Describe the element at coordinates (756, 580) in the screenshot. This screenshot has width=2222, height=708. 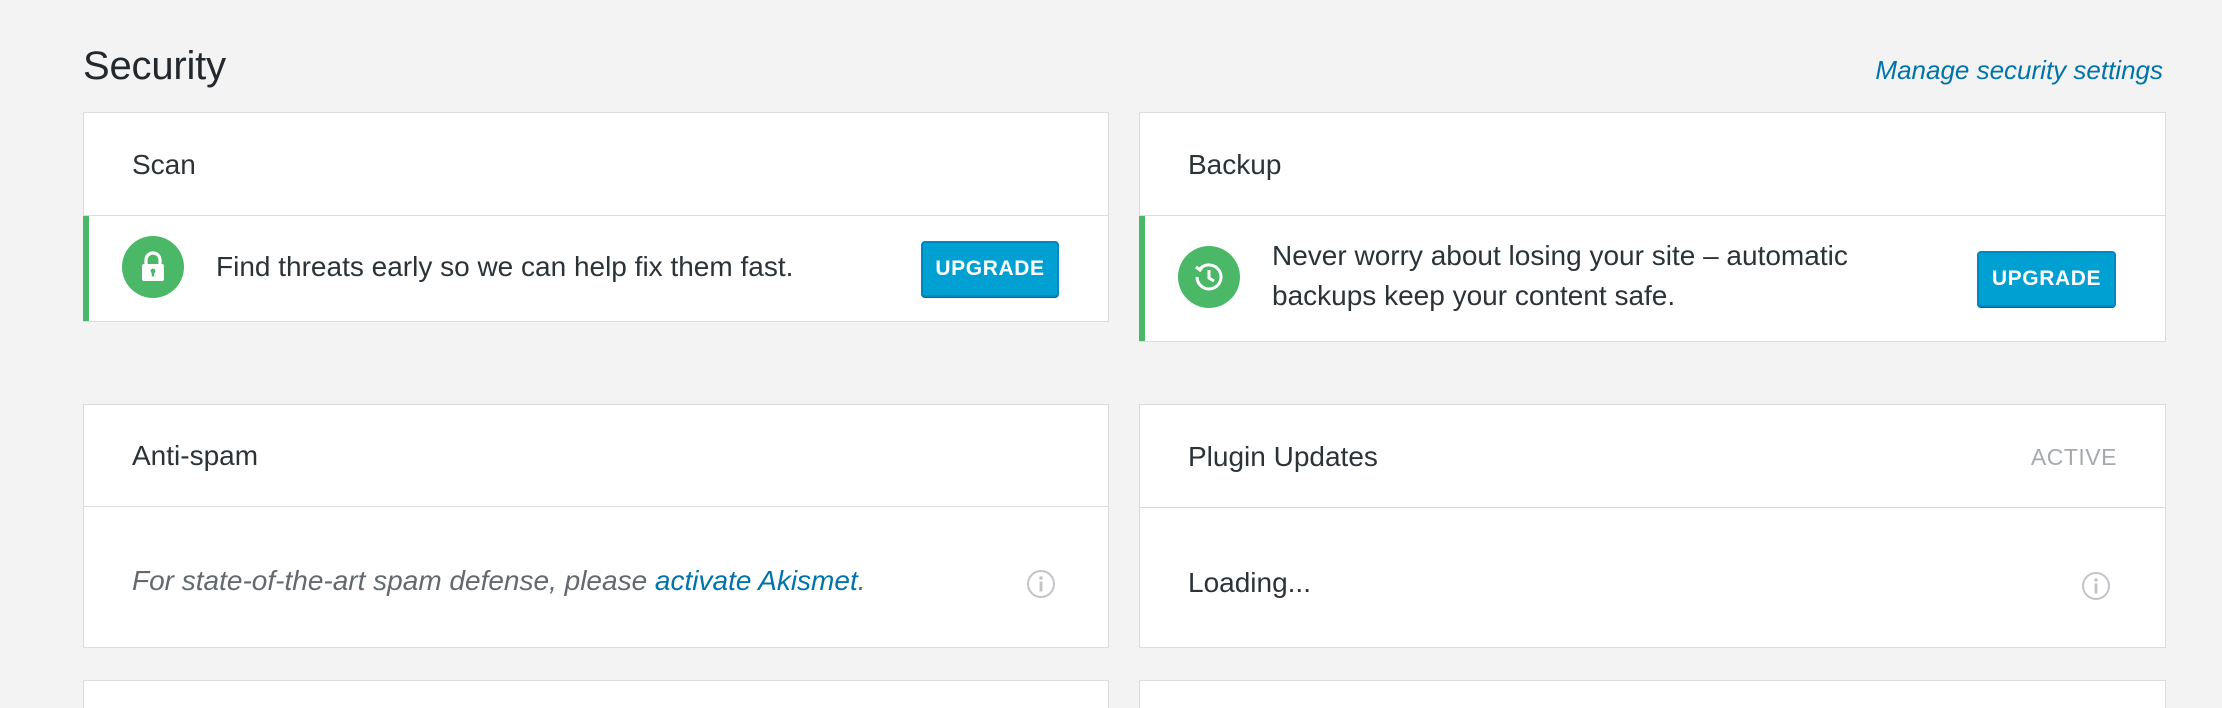
I see `activate-akismet-link: activate Akismet` at that location.